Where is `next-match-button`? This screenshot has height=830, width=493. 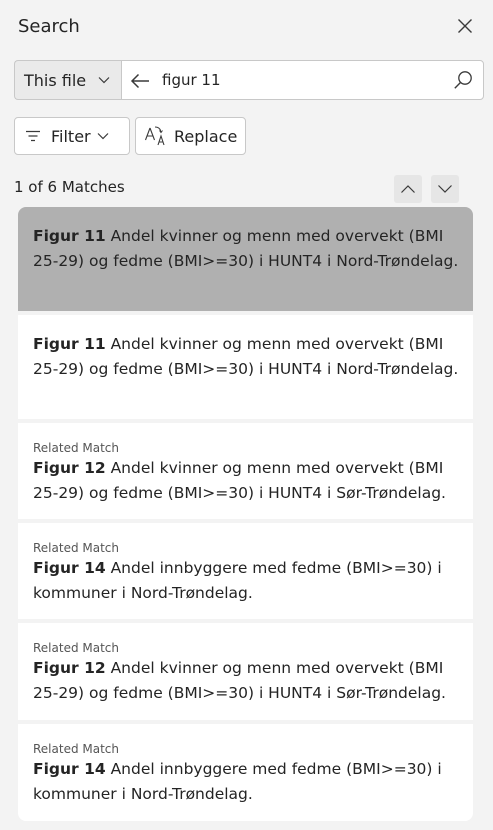
next-match-button is located at coordinates (445, 189).